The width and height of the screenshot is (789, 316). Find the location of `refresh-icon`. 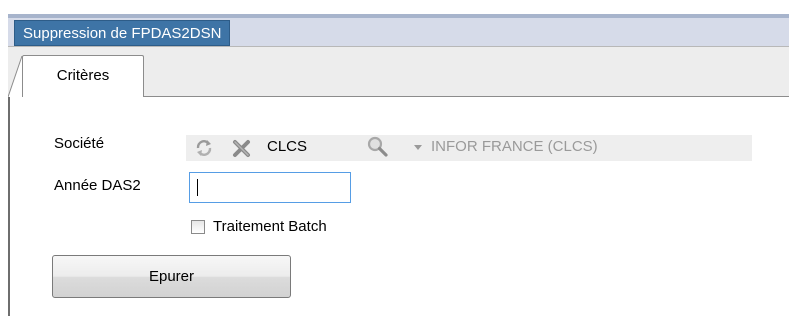

refresh-icon is located at coordinates (204, 148).